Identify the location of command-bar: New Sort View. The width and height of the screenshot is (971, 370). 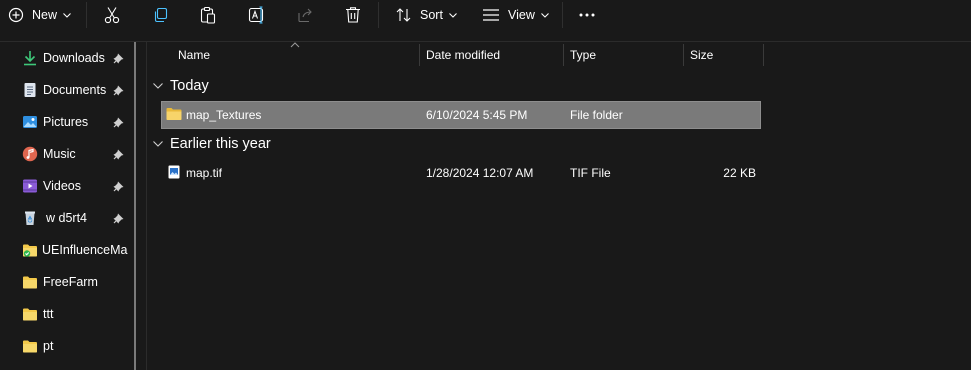
(485, 16).